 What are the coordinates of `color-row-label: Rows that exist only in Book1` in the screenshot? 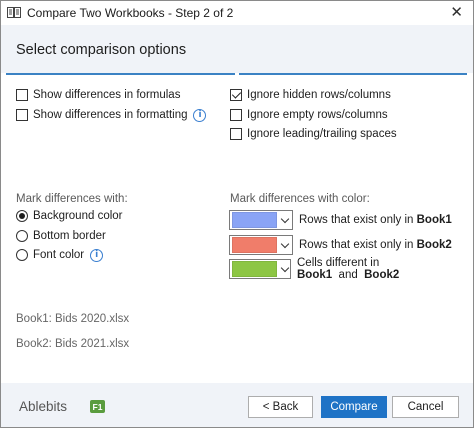 It's located at (375, 220).